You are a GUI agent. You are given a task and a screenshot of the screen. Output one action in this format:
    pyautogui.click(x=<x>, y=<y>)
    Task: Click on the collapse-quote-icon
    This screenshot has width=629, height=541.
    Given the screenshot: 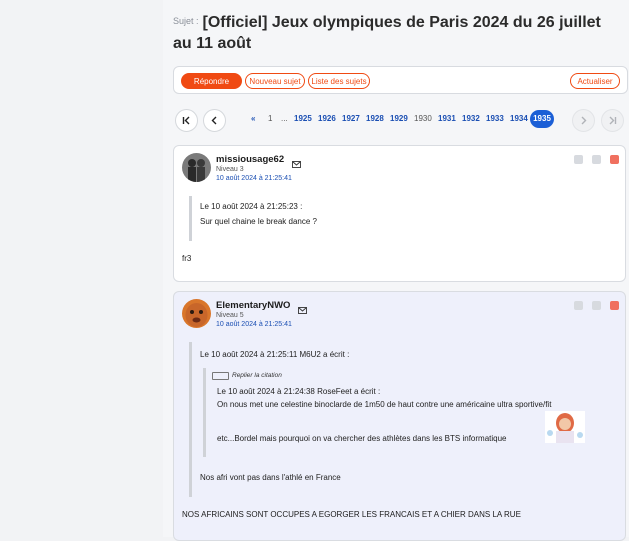 What is the action you would take?
    pyautogui.click(x=220, y=376)
    